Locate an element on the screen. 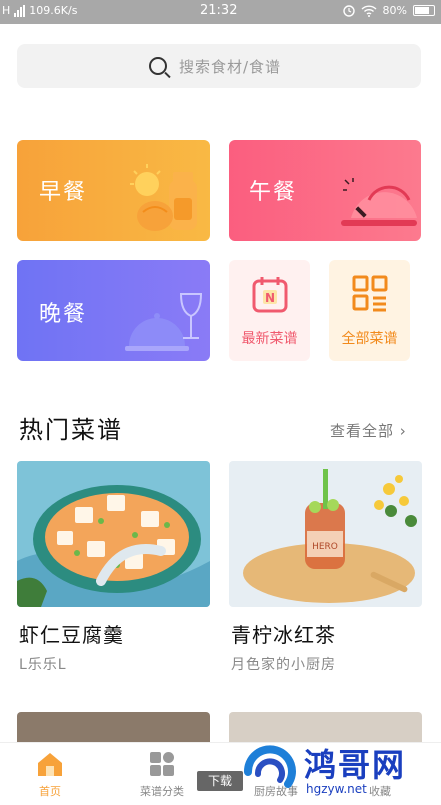 This screenshot has width=441, height=805. svg-text: N is located at coordinates (270, 298).